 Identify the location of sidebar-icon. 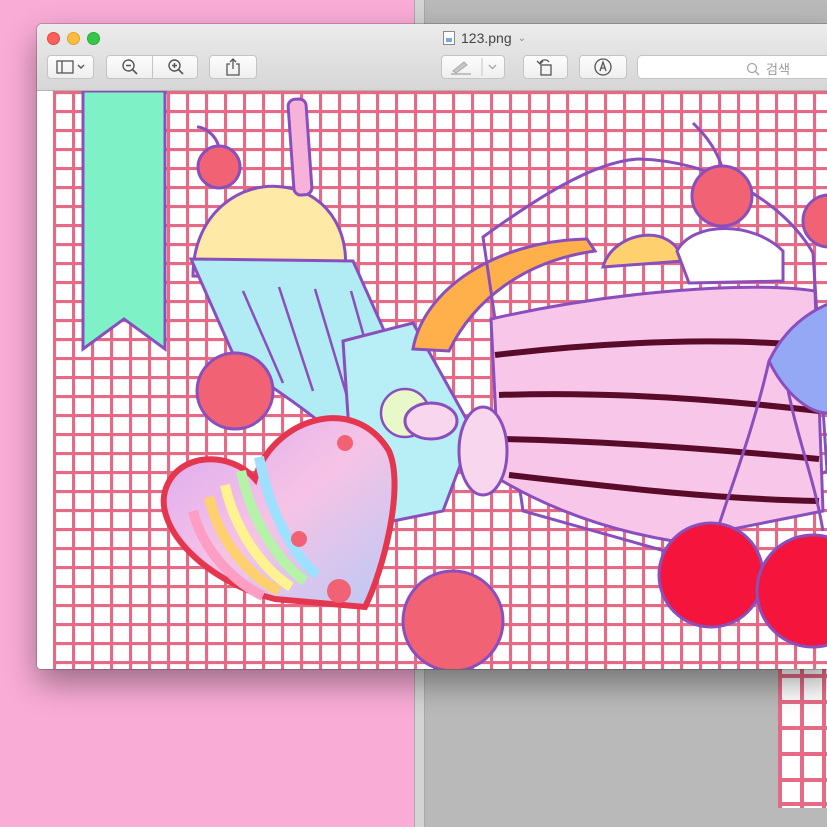
(69, 67).